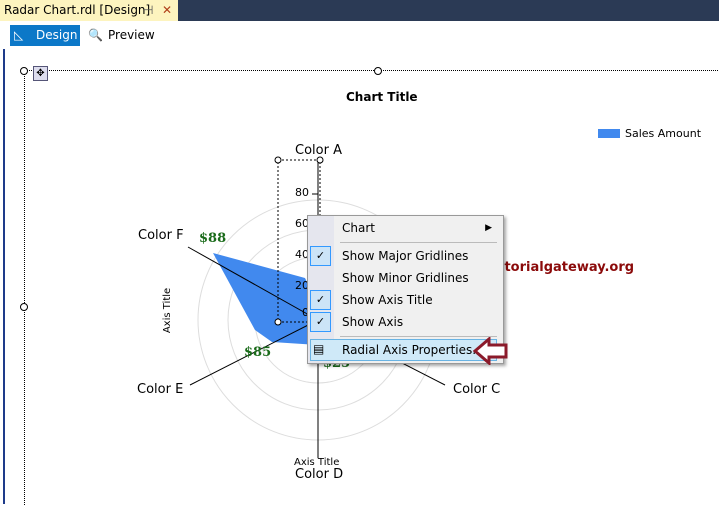  I want to click on axis-title-bottom: Axis Title, so click(316, 462).